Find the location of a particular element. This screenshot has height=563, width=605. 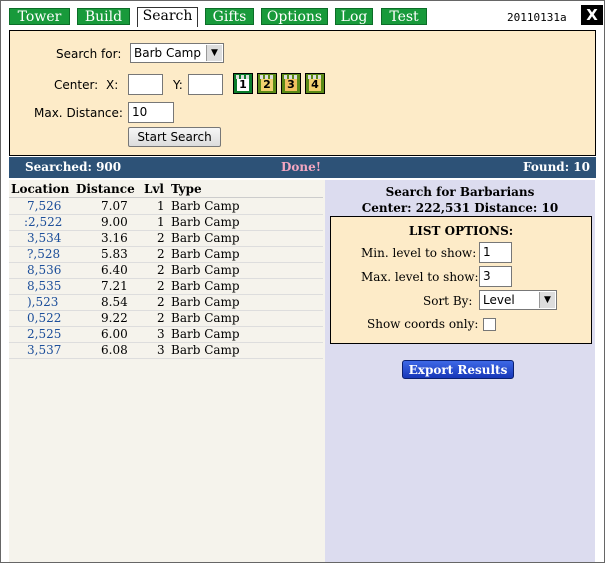

location-link: ),523 is located at coordinates (42, 302).